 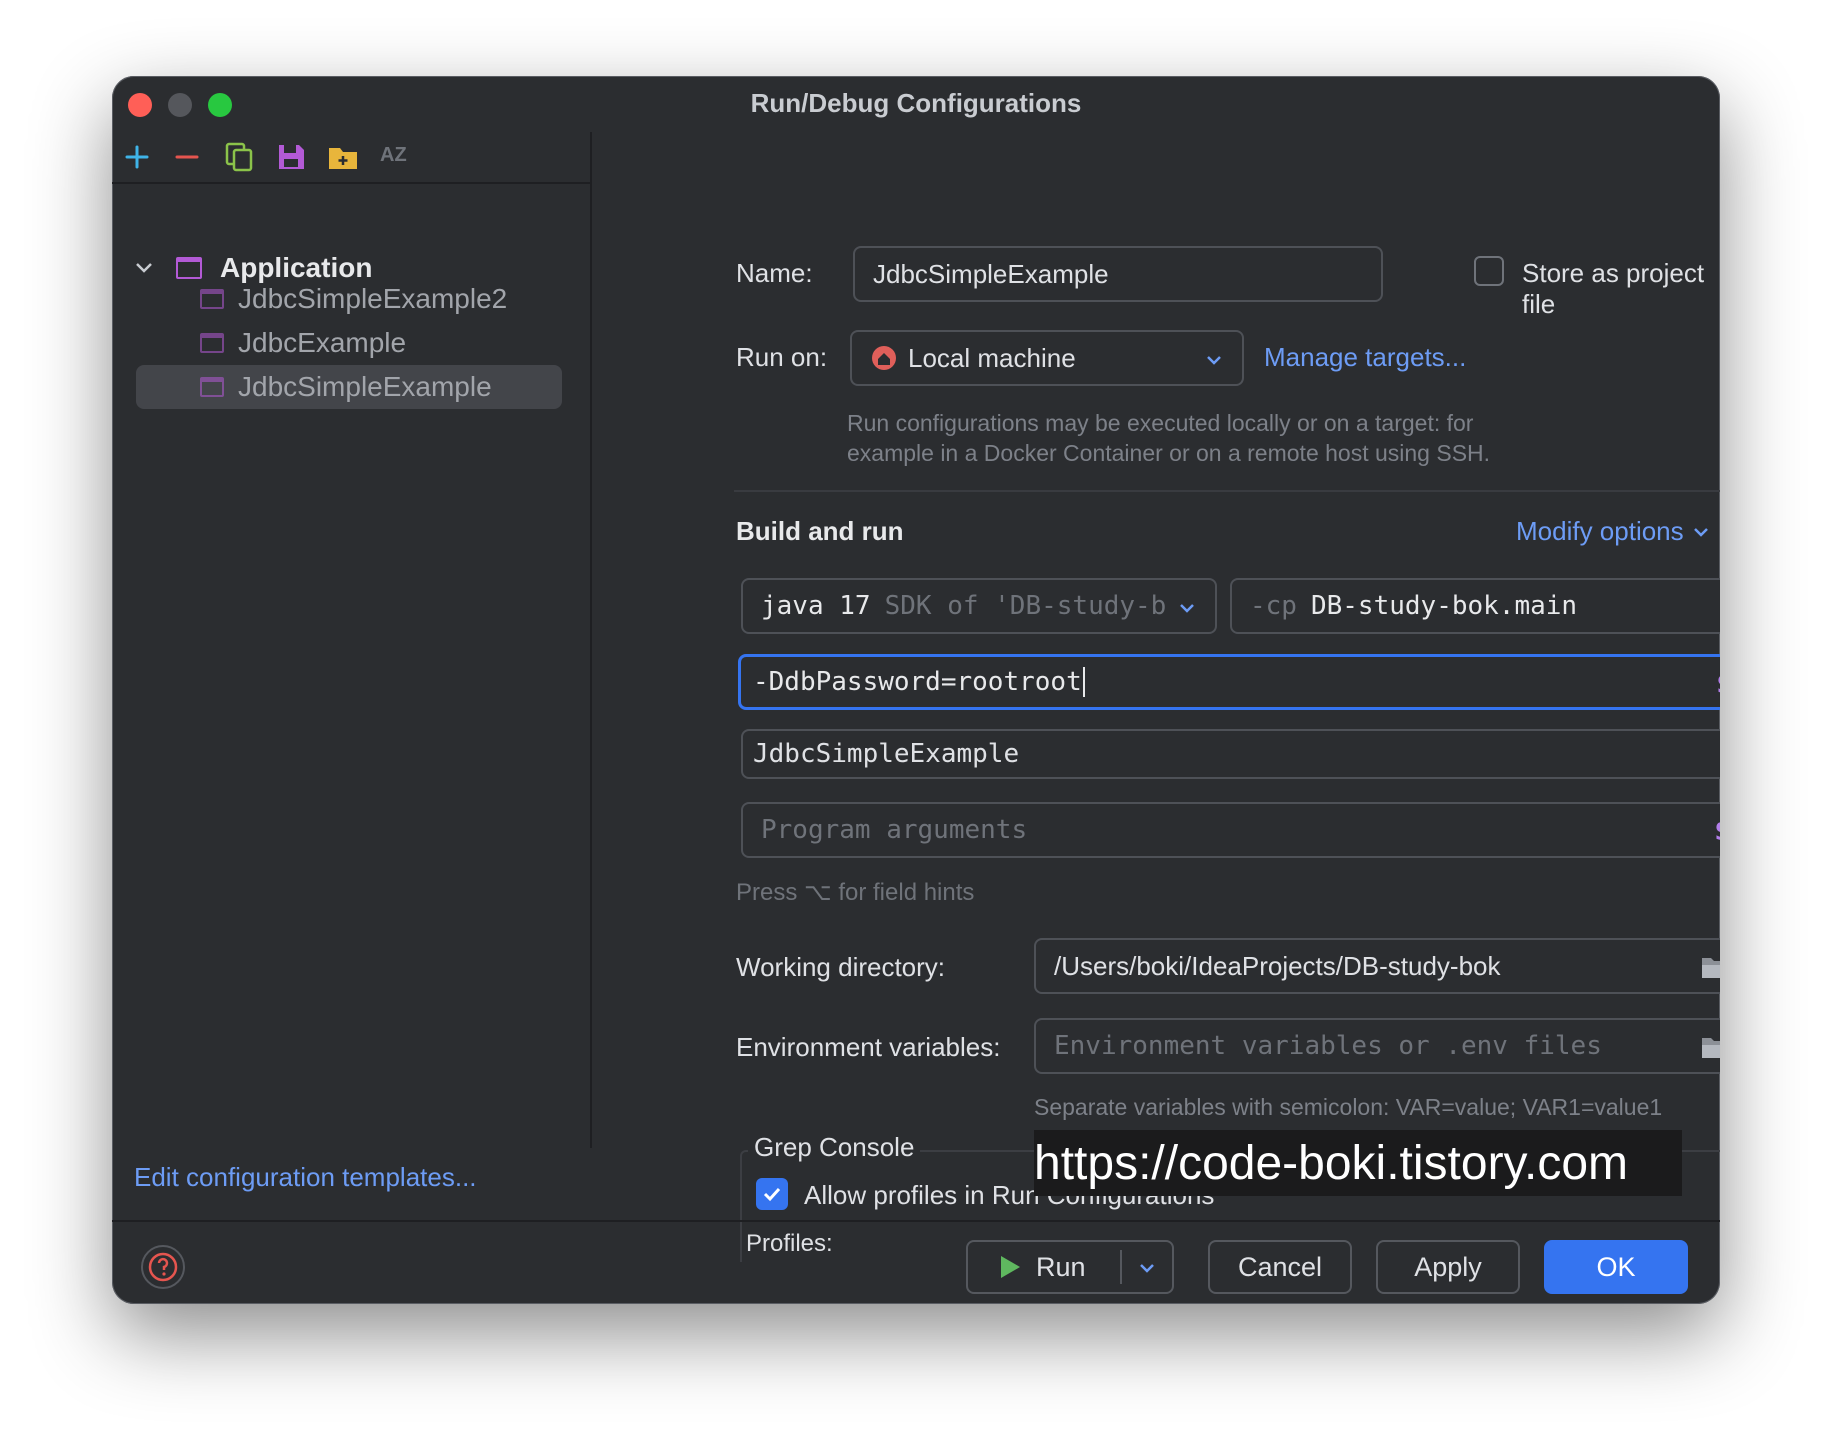 I want to click on tree-item-jdbcsimpleexample2: JdbcSimpleExample2, so click(x=349, y=299).